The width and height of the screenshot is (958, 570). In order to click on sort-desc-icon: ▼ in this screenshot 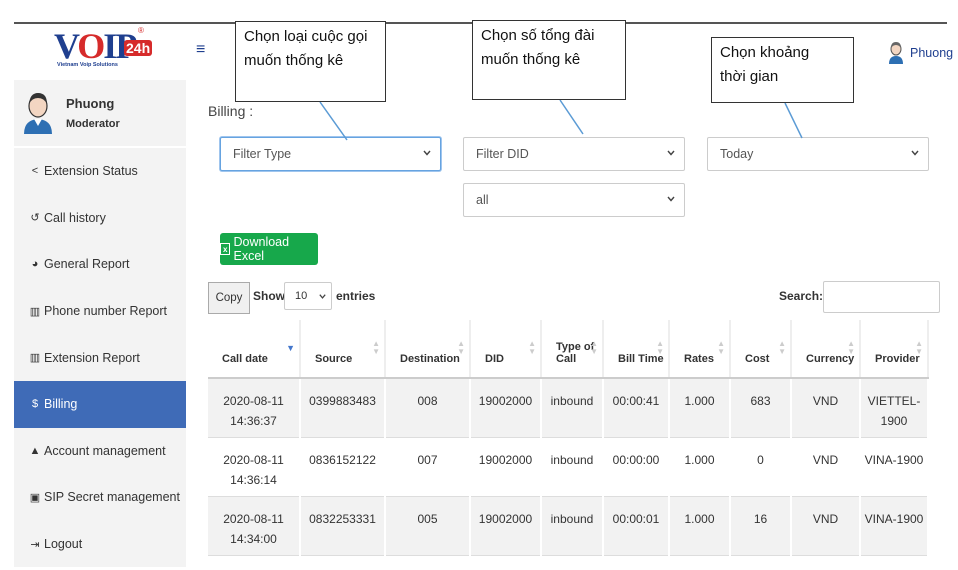, I will do `click(290, 348)`.